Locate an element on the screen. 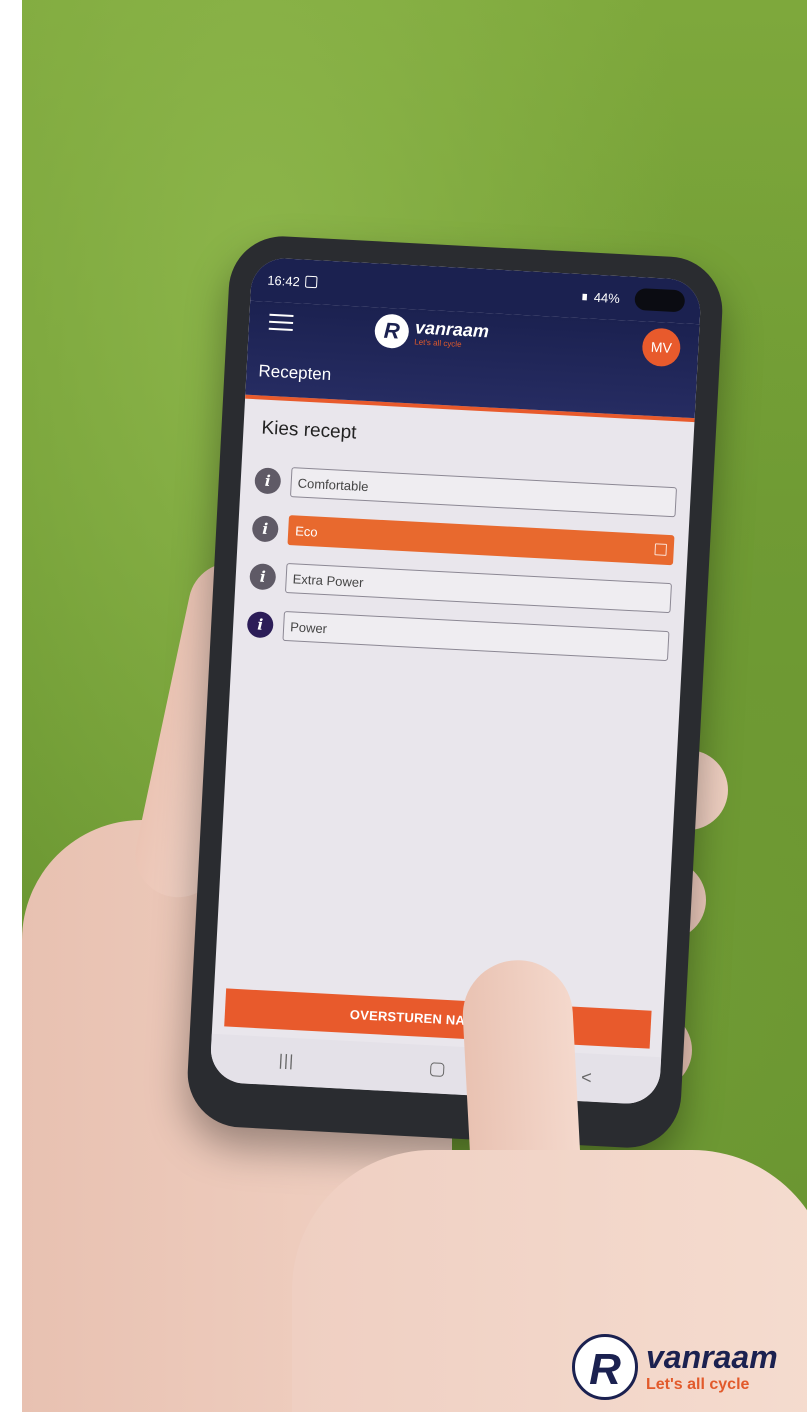  recipe-item-extra-power: Extra Power is located at coordinates (478, 588).